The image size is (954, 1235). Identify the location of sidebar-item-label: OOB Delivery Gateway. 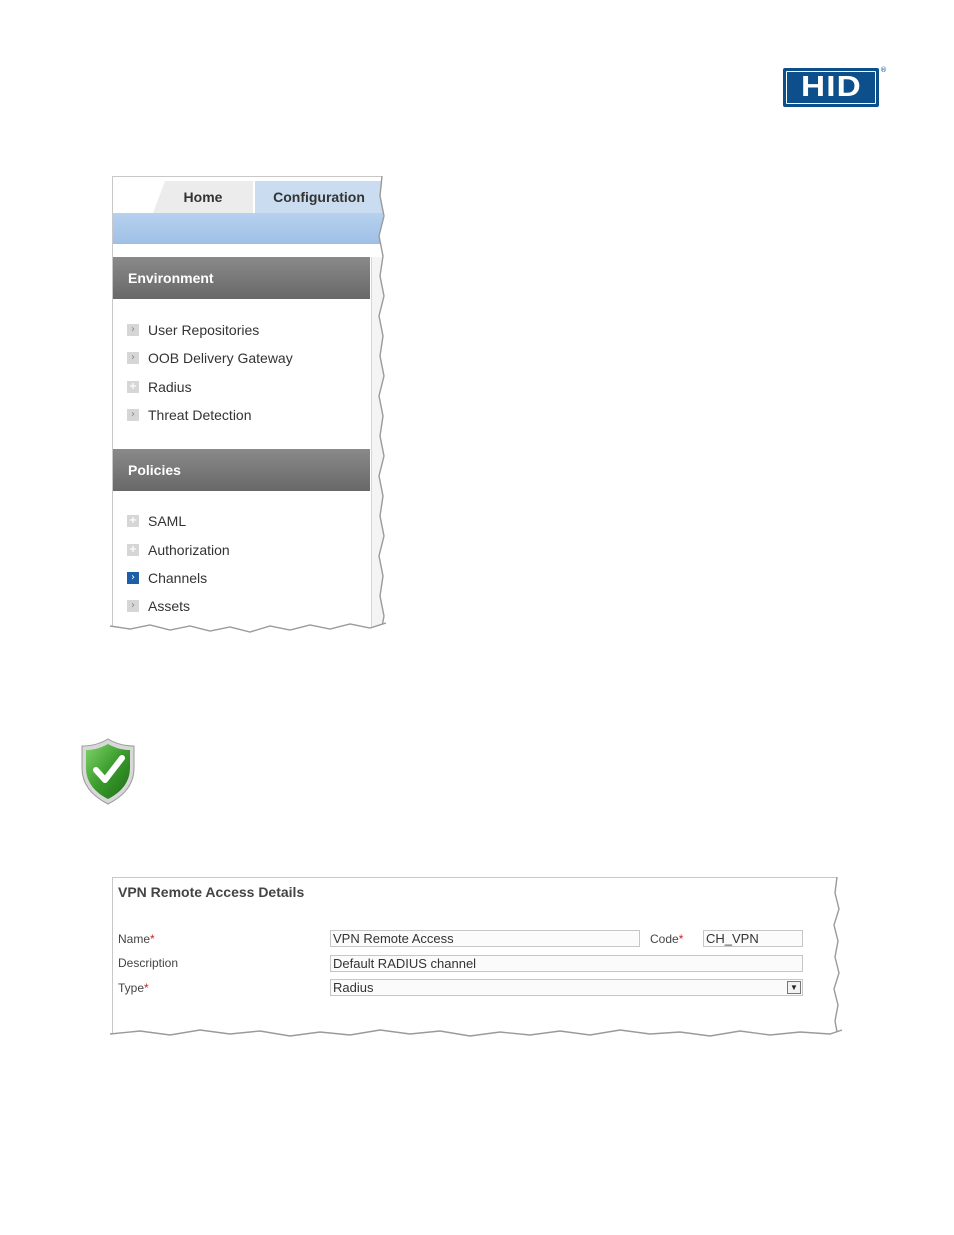
(220, 358).